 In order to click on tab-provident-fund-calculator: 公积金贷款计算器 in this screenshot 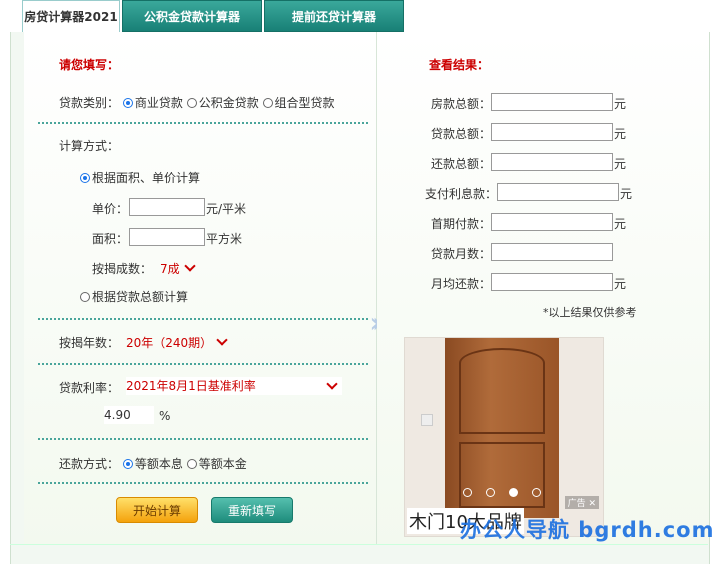, I will do `click(192, 16)`.